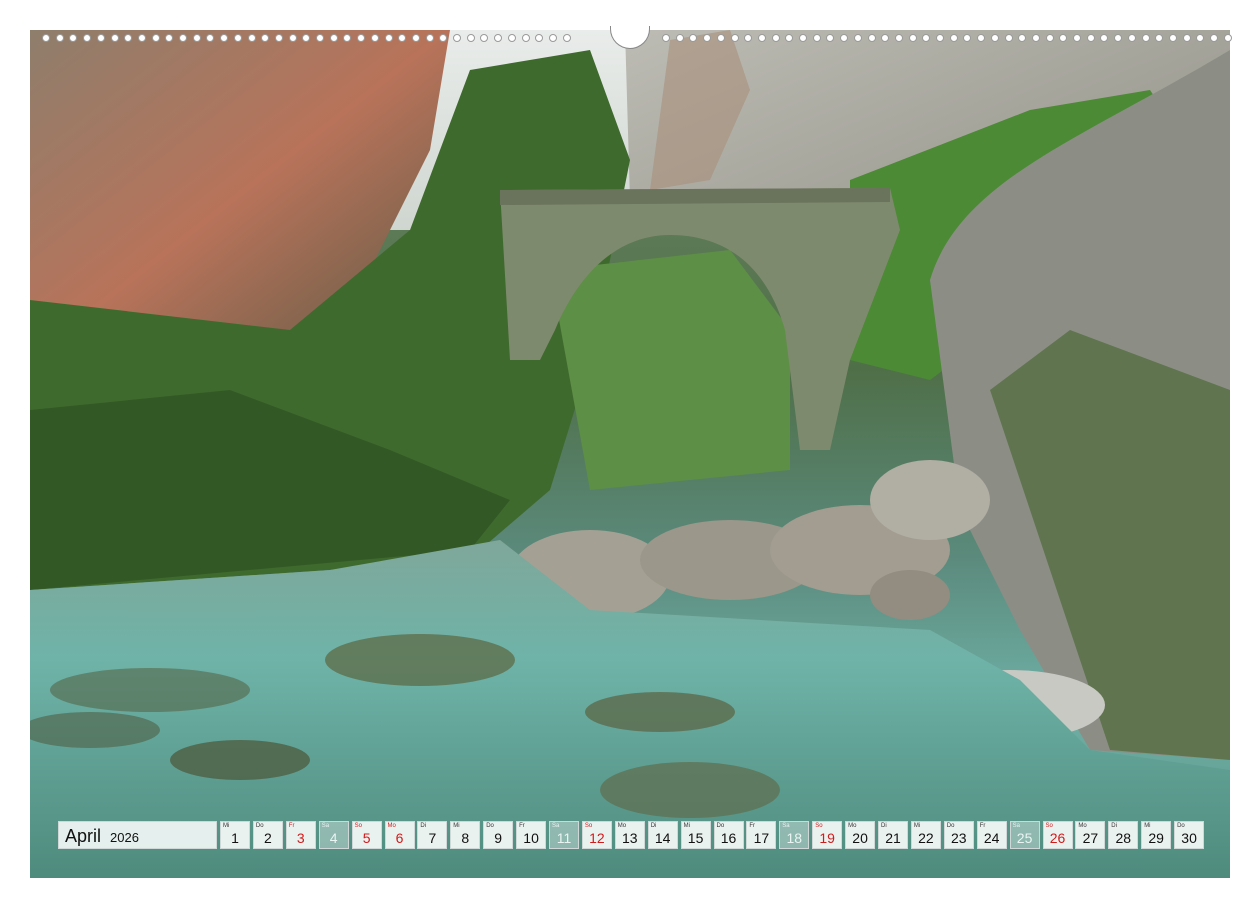  What do you see at coordinates (399, 838) in the screenshot?
I see `day-number: 6` at bounding box center [399, 838].